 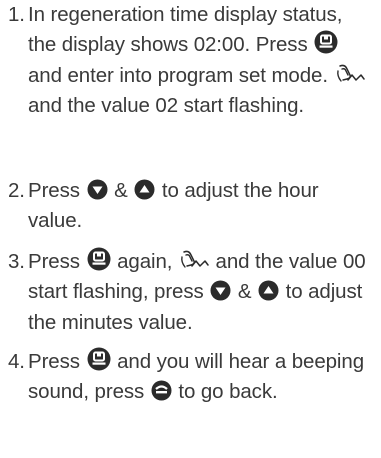 I want to click on step-2-body: 2. Press & to adjust the hour value., so click(x=191, y=206).